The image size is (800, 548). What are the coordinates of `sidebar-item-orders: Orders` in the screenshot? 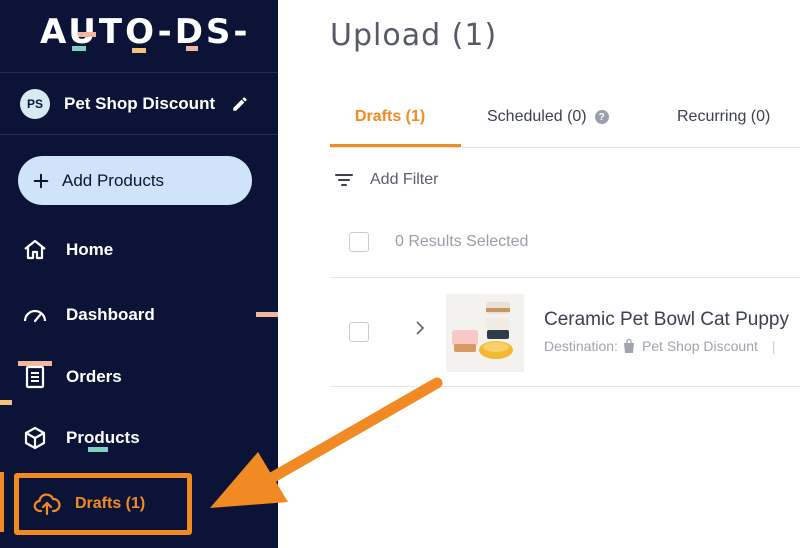 It's located at (72, 377).